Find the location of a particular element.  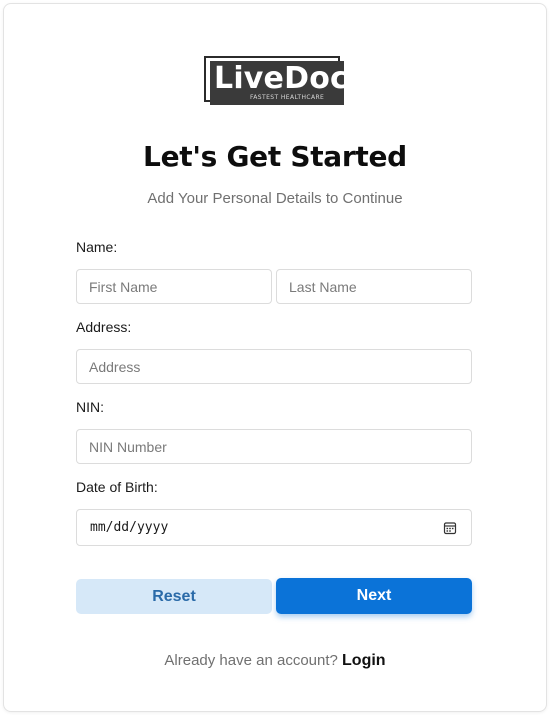

next-button: Next is located at coordinates (374, 596).